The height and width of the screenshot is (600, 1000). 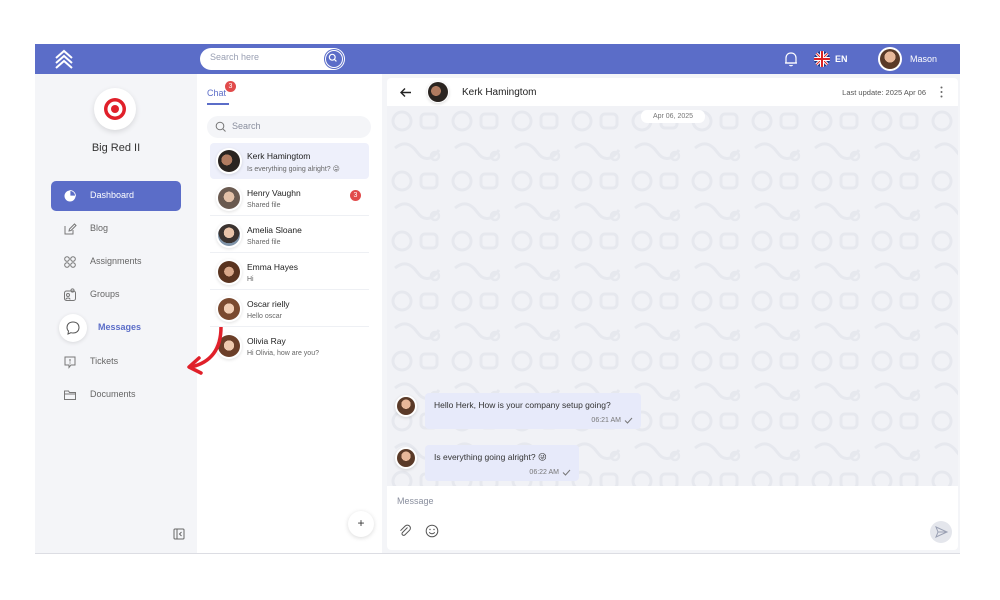 I want to click on sidebar-item-documents: Documents, so click(x=116, y=395).